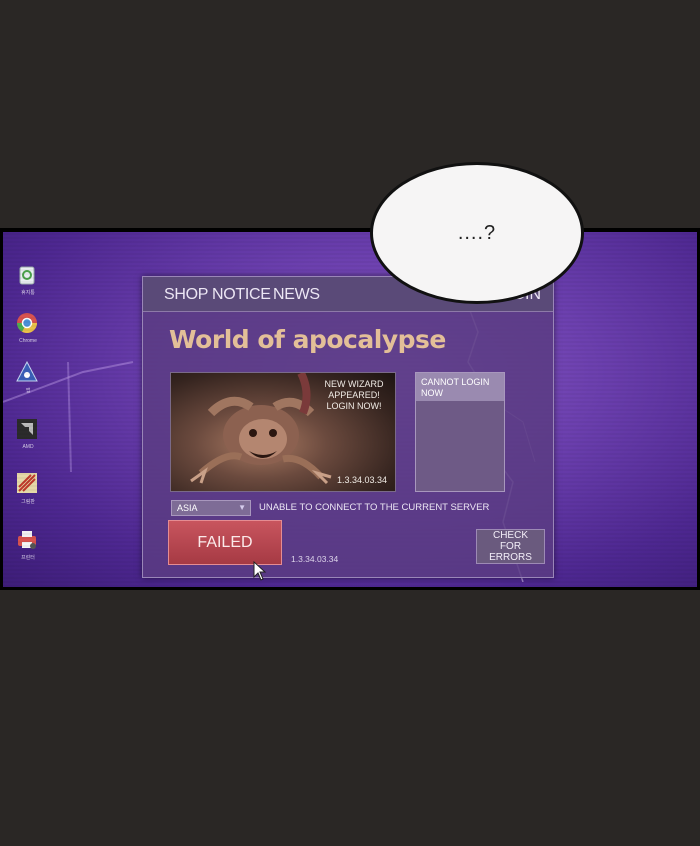 This screenshot has width=700, height=846. Describe the element at coordinates (28, 391) in the screenshot. I see `desktop-label: 앱` at that location.